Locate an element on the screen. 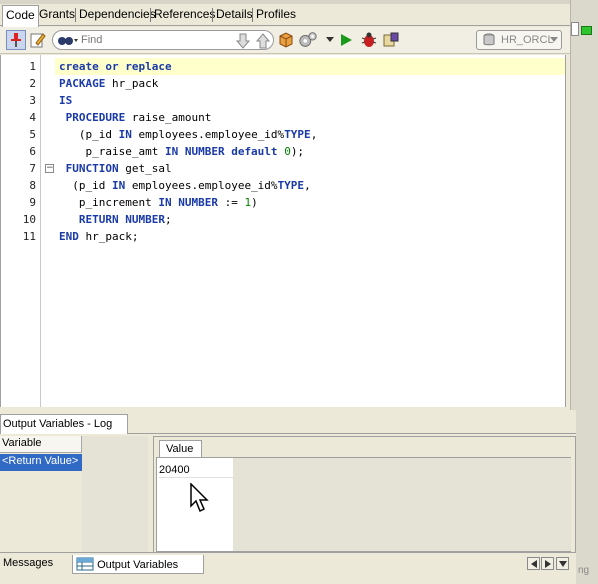 This screenshot has width=598, height=584. tab-messages: Messages is located at coordinates (28, 564).